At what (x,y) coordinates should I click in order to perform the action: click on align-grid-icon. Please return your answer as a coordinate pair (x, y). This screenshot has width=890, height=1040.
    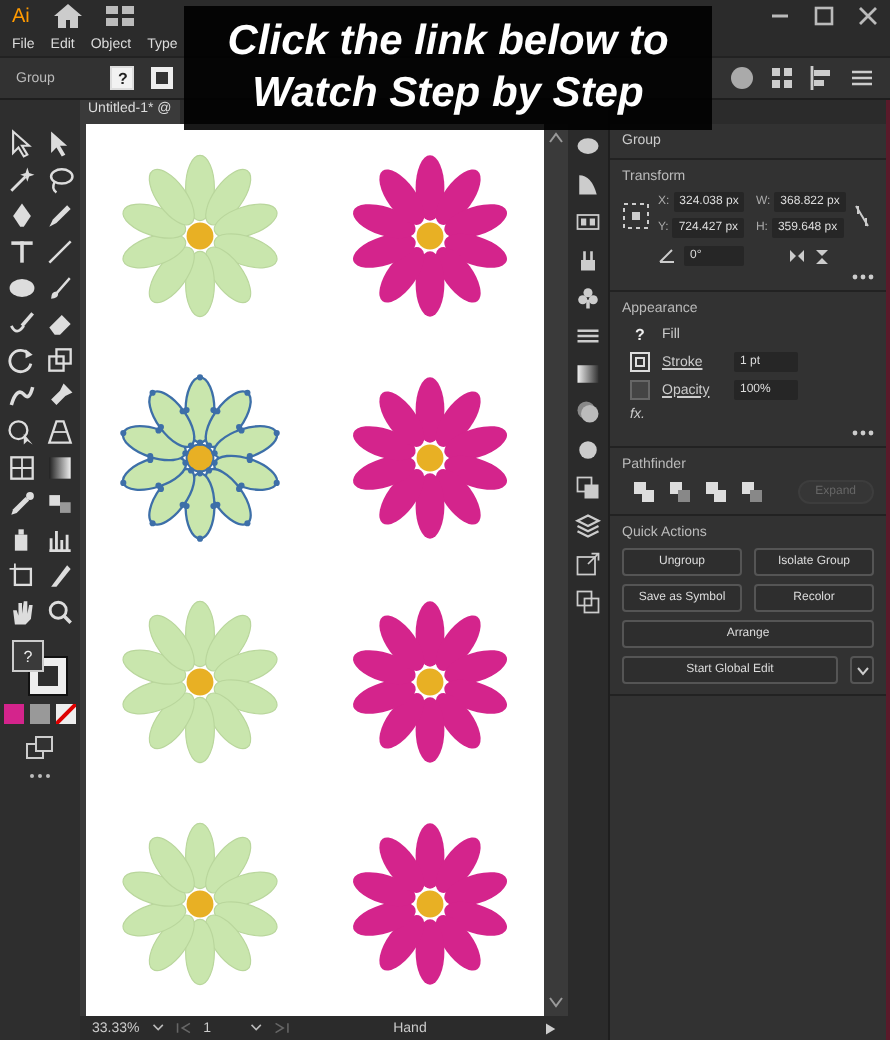
    Looking at the image, I should click on (782, 78).